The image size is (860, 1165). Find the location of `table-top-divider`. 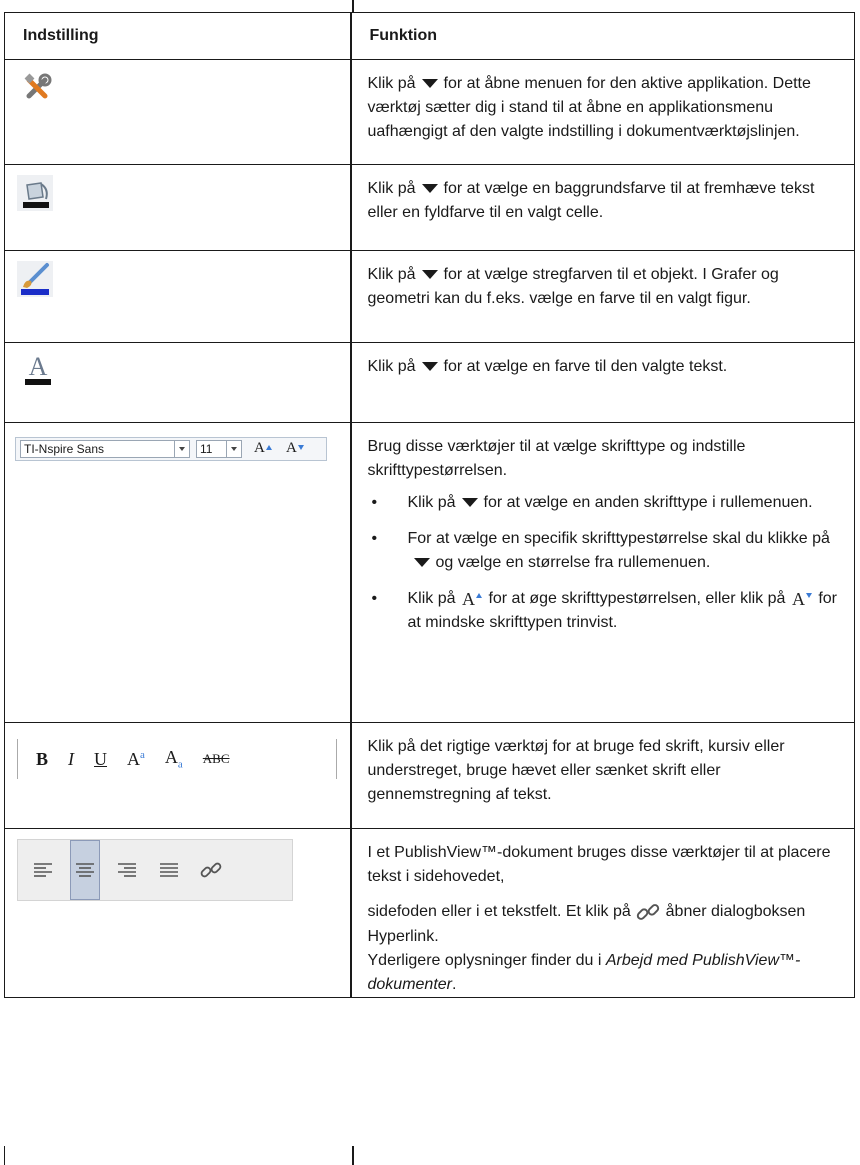

table-top-divider is located at coordinates (353, 6).